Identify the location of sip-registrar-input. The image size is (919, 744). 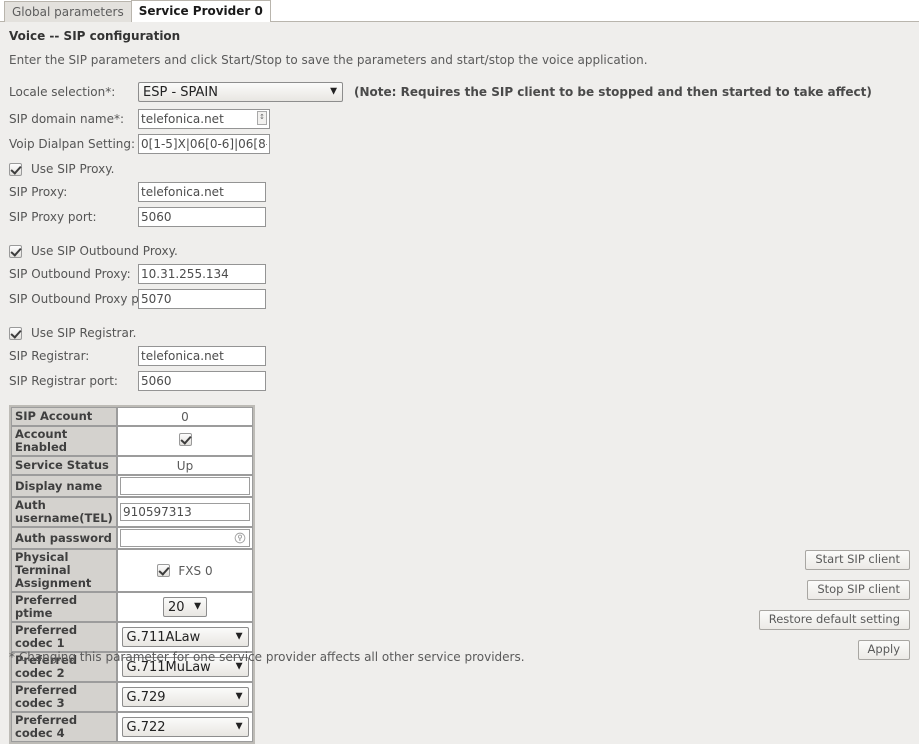
(202, 355).